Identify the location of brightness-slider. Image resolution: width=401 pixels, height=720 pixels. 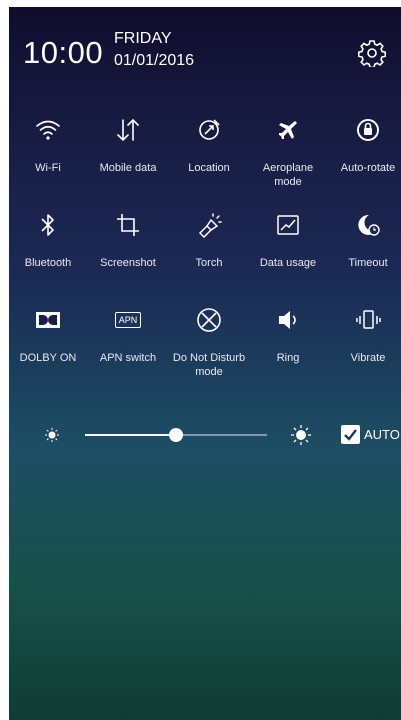
(176, 435).